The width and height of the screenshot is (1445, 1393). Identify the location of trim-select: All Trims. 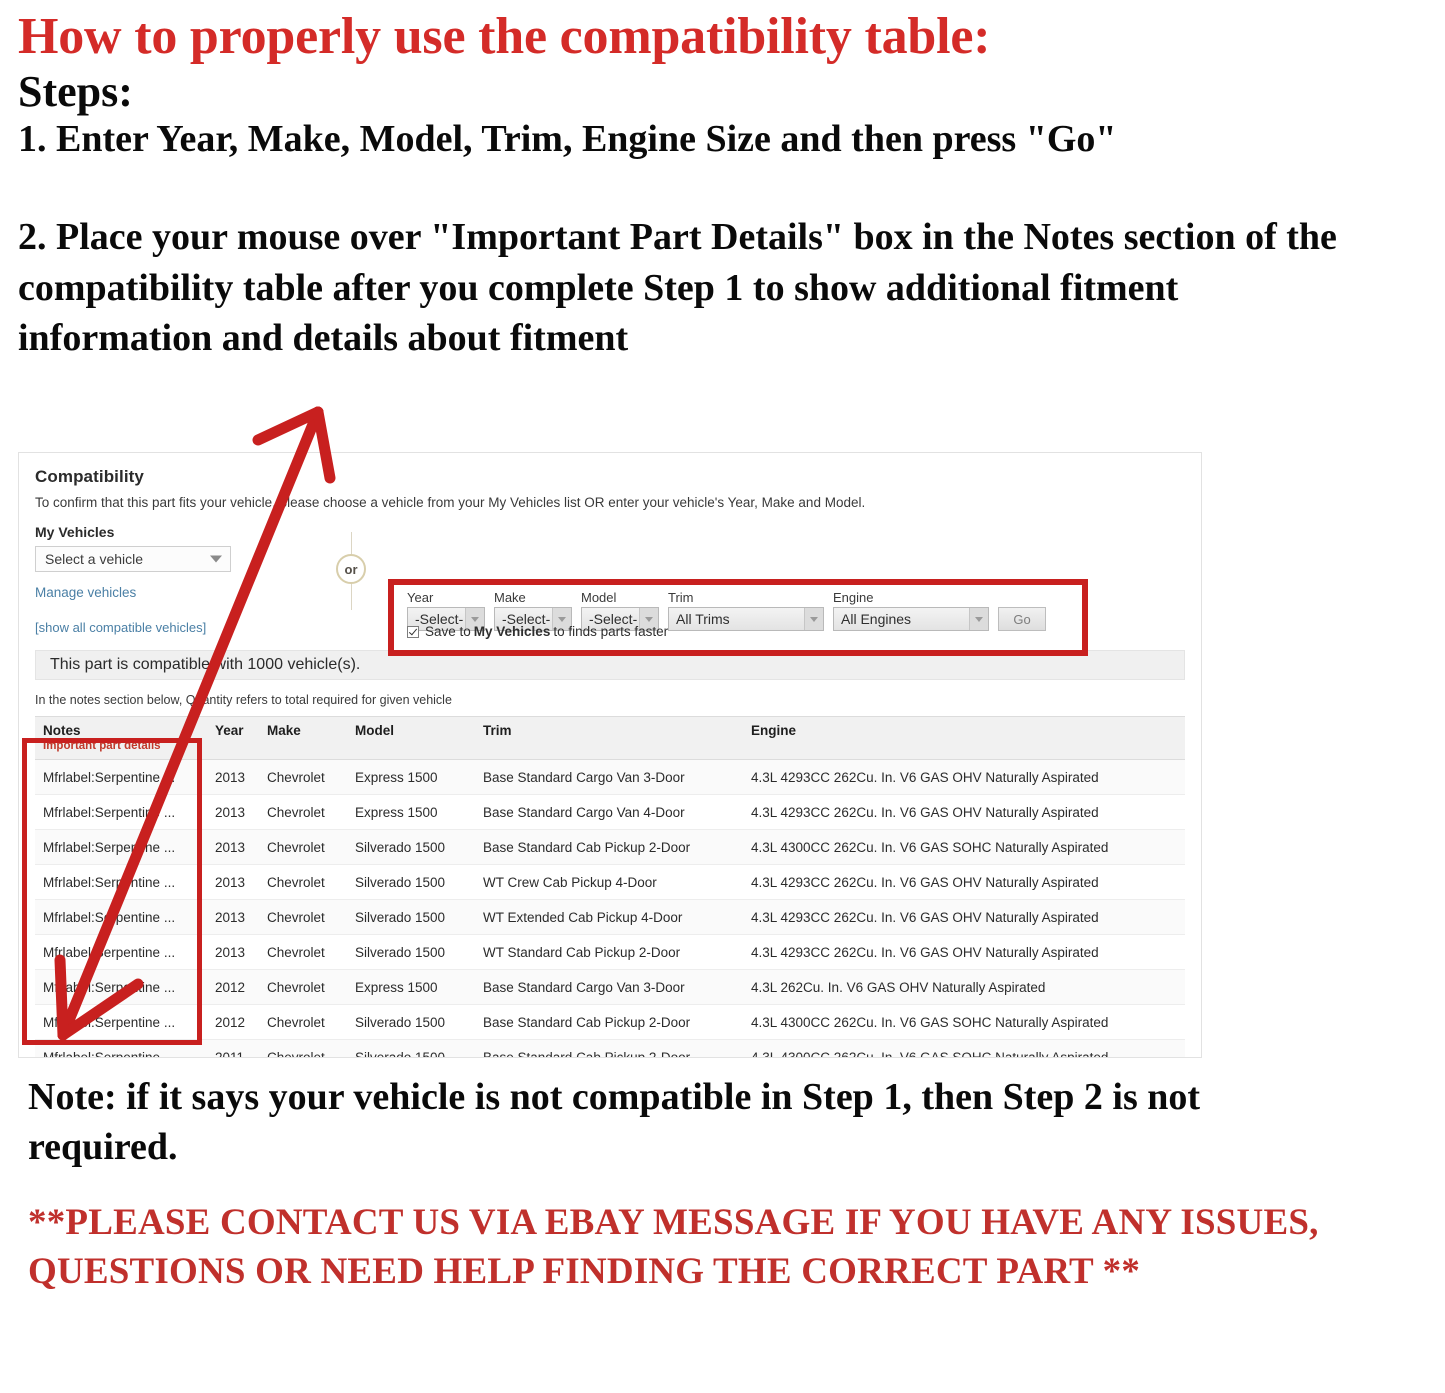
(746, 619).